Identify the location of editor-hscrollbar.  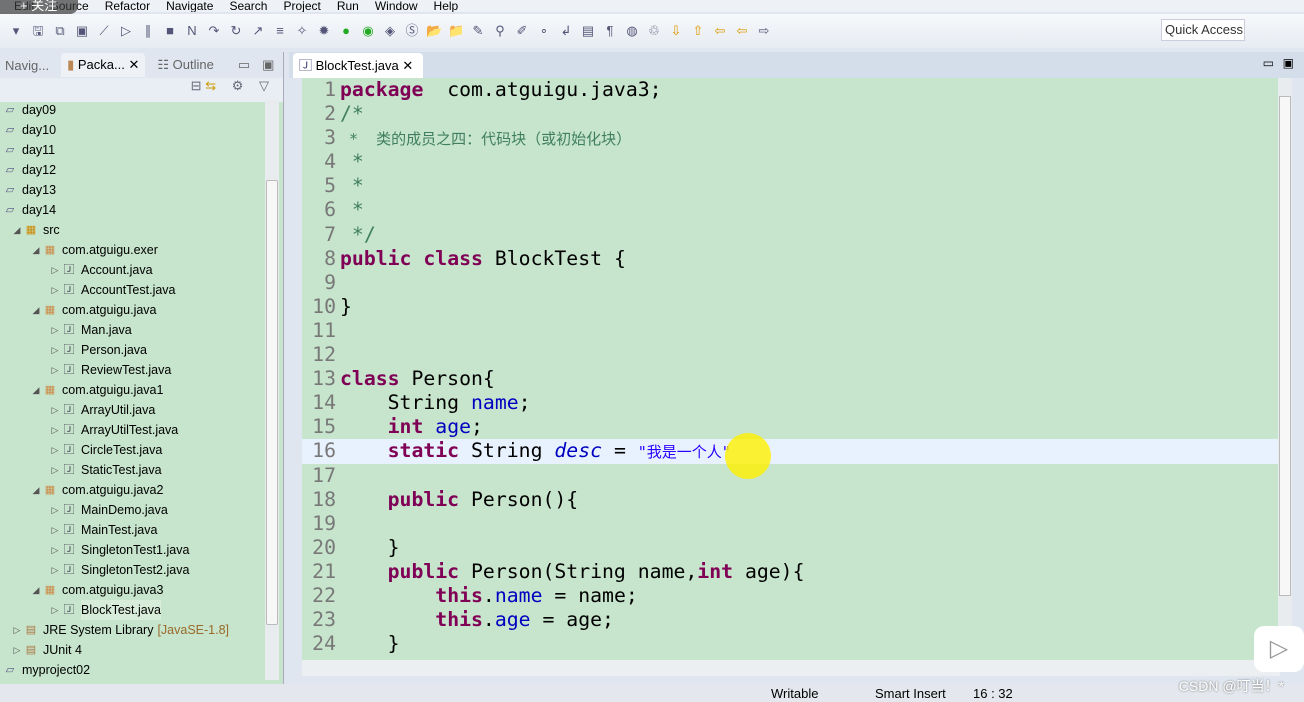
(791, 668).